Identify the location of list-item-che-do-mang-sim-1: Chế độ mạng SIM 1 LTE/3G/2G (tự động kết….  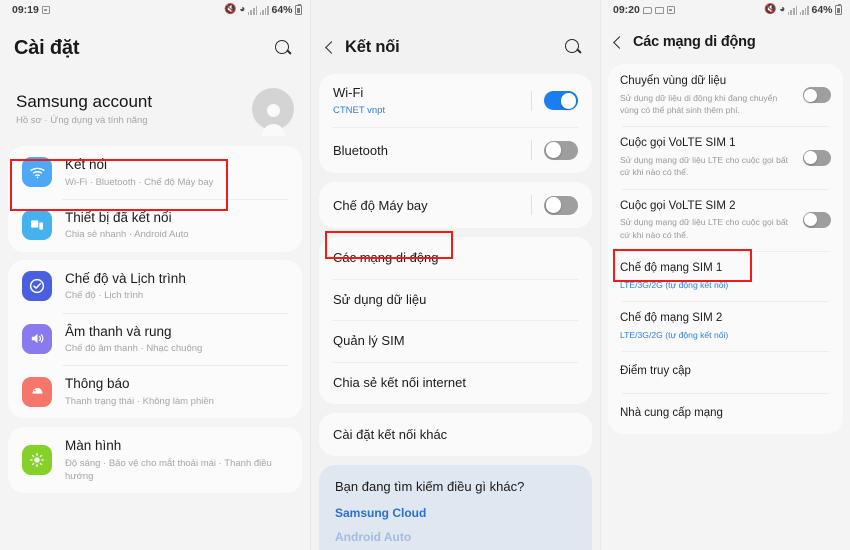
(725, 276).